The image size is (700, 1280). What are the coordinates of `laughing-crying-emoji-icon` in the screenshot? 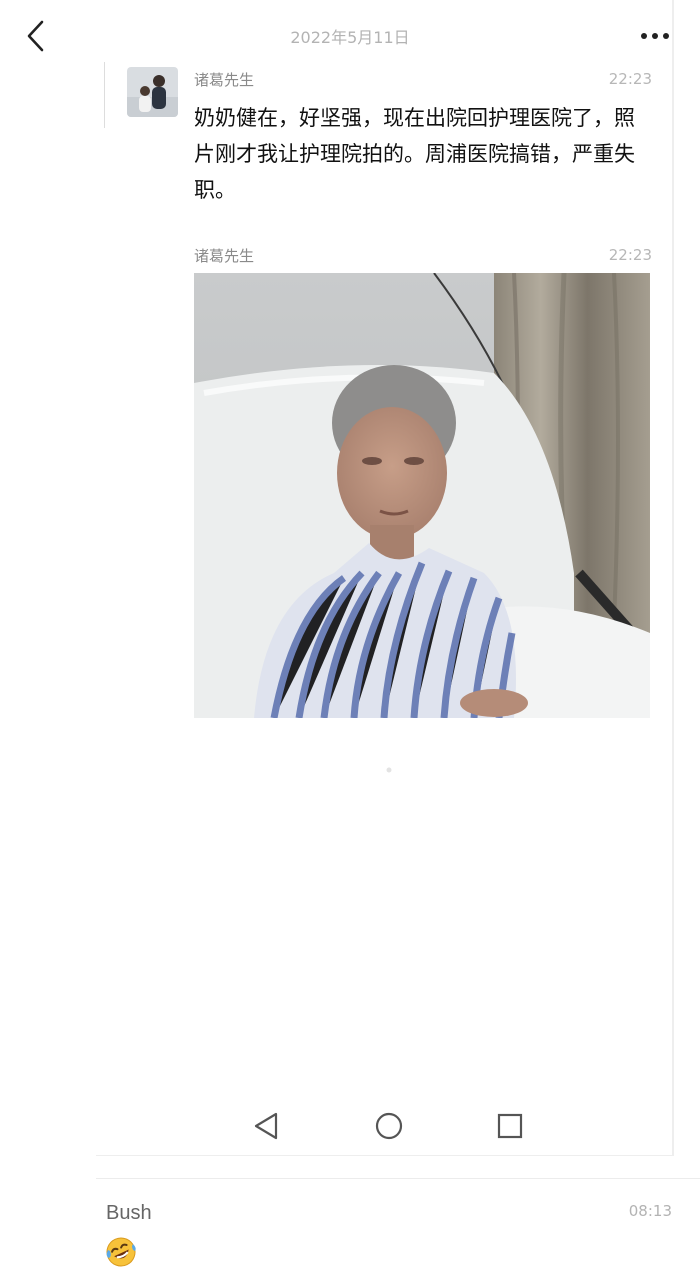 It's located at (121, 1252).